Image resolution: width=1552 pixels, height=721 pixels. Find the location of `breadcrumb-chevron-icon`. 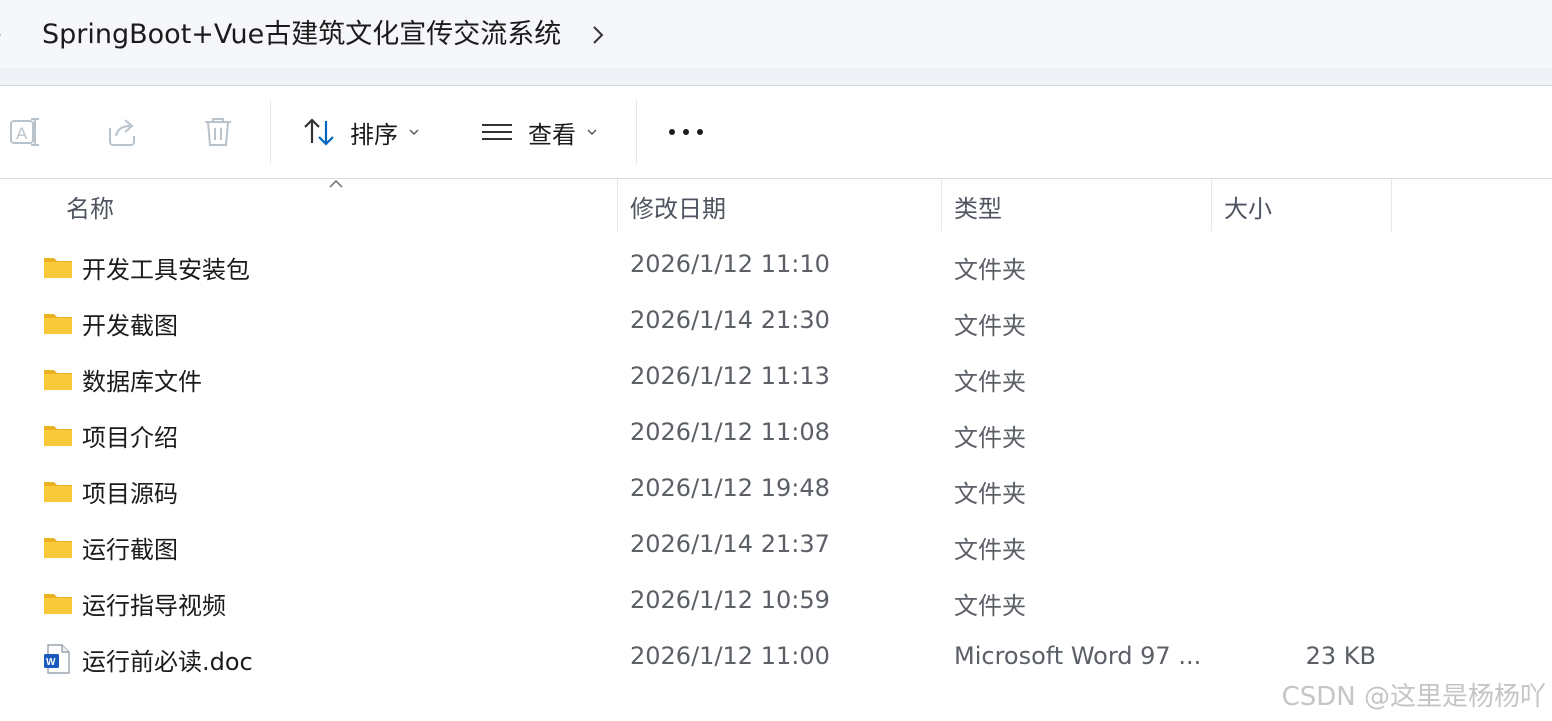

breadcrumb-chevron-icon is located at coordinates (598, 35).